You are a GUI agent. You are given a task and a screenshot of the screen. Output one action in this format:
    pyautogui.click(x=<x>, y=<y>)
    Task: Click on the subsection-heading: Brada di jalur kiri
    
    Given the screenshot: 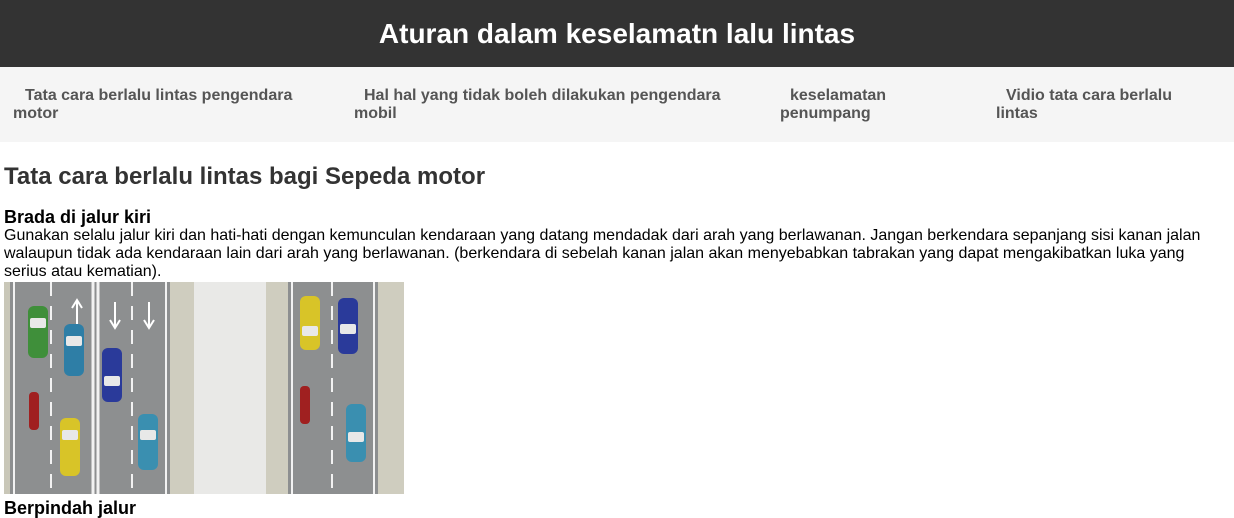 What is the action you would take?
    pyautogui.click(x=78, y=217)
    